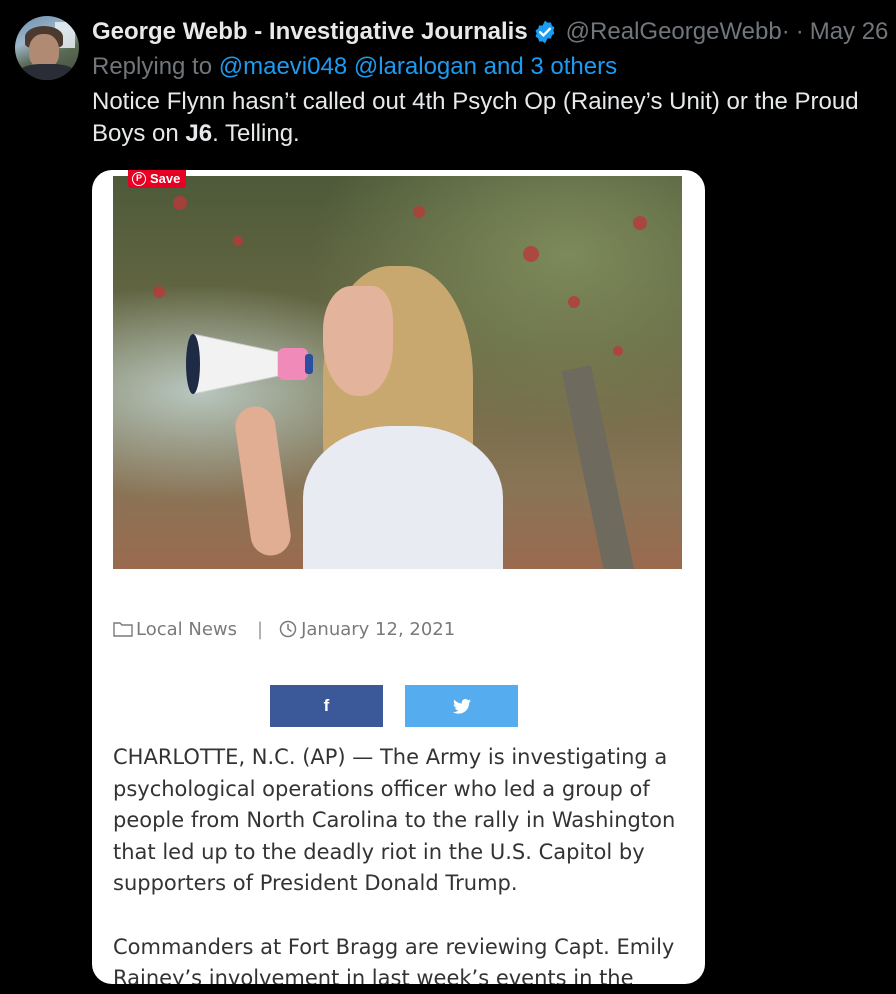  Describe the element at coordinates (849, 32) in the screenshot. I see `tweet-date: May 26` at that location.